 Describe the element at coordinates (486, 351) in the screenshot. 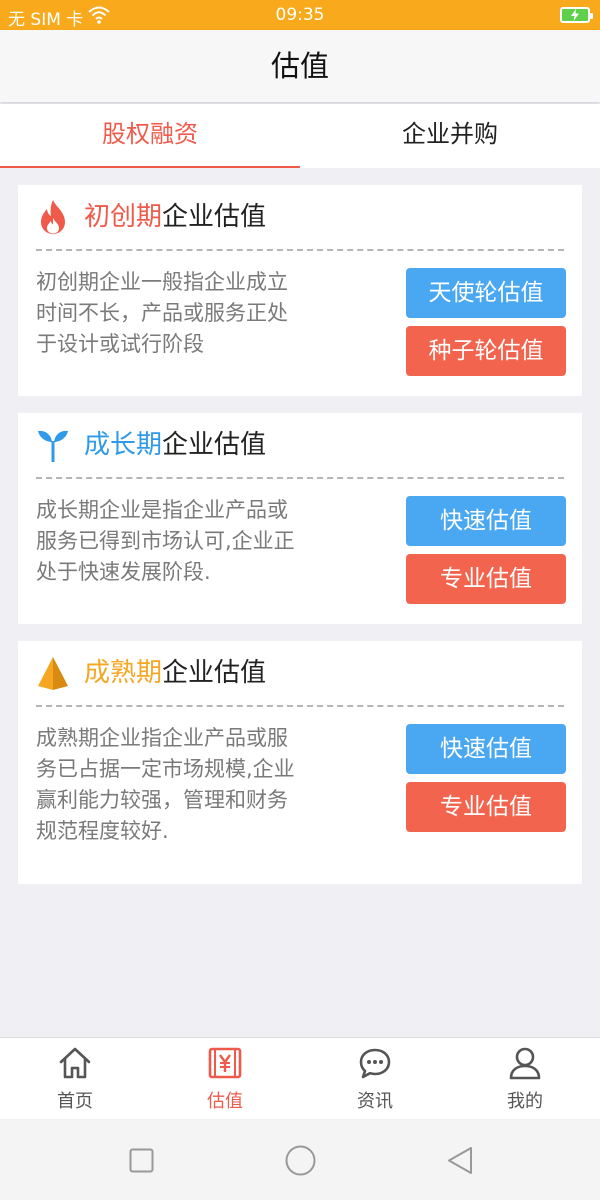

I see `seed-round-valuation-button: 种子轮估值` at that location.